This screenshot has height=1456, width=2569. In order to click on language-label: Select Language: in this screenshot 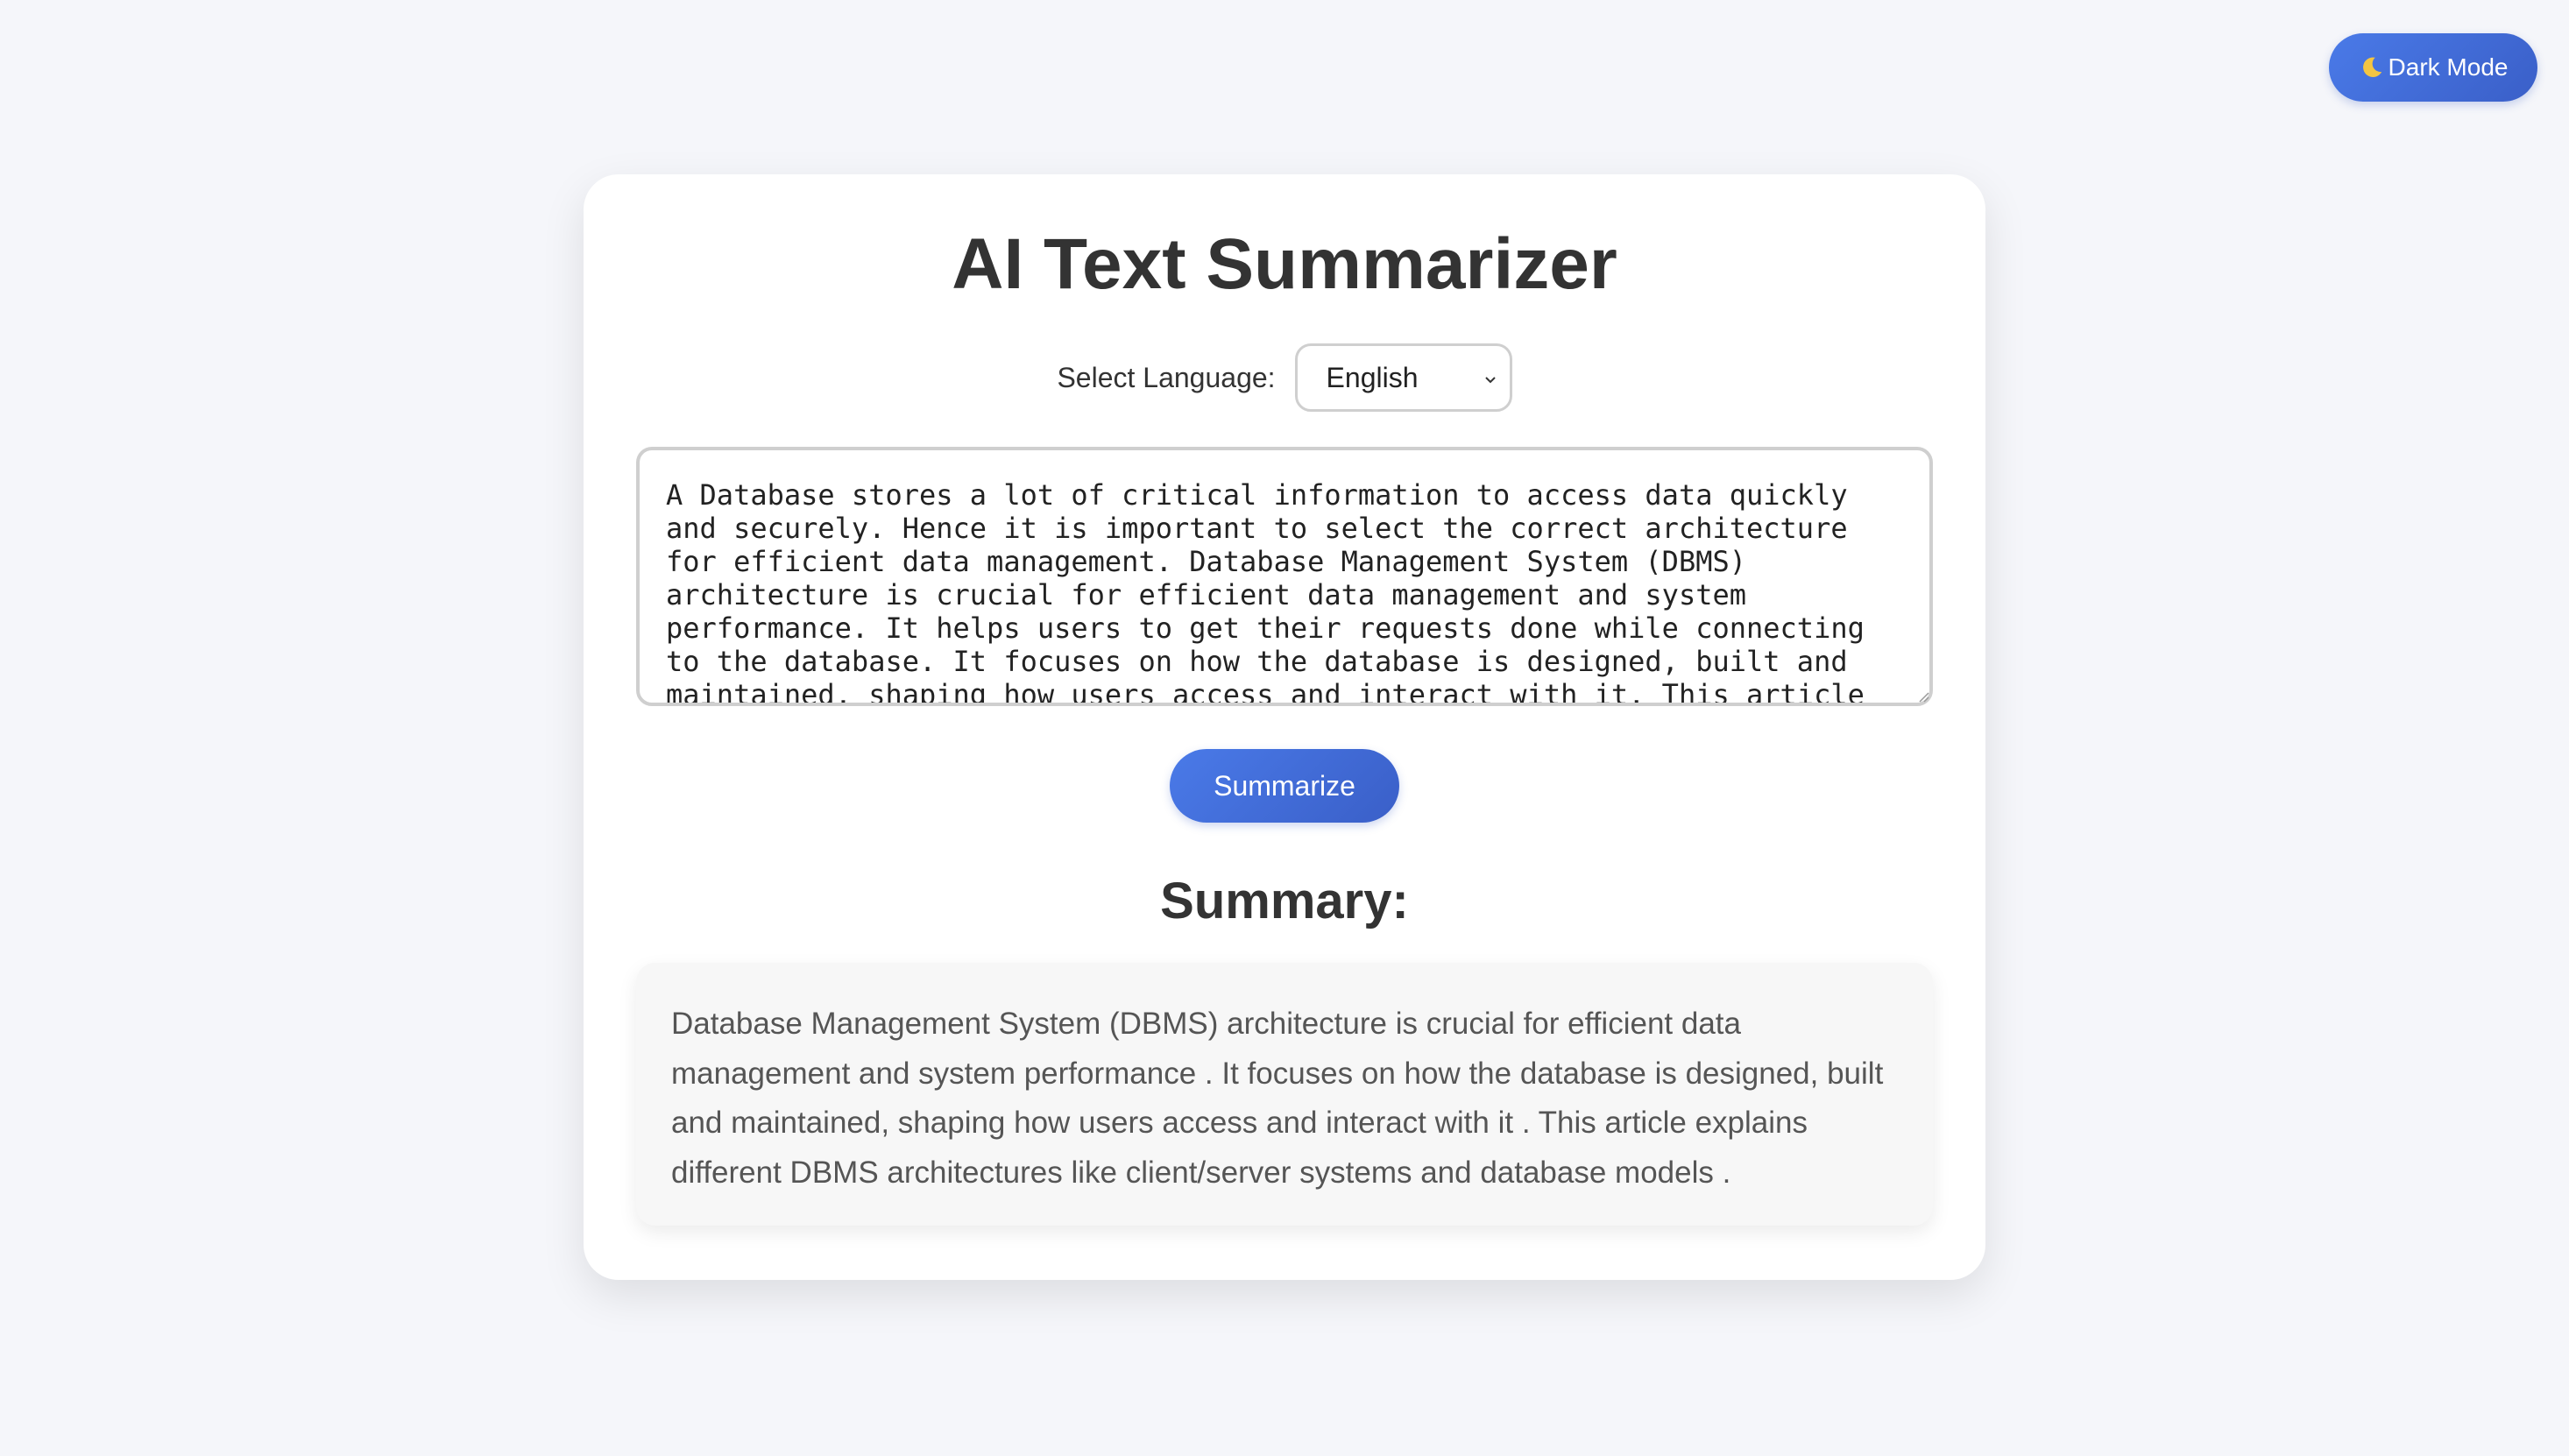, I will do `click(1166, 377)`.